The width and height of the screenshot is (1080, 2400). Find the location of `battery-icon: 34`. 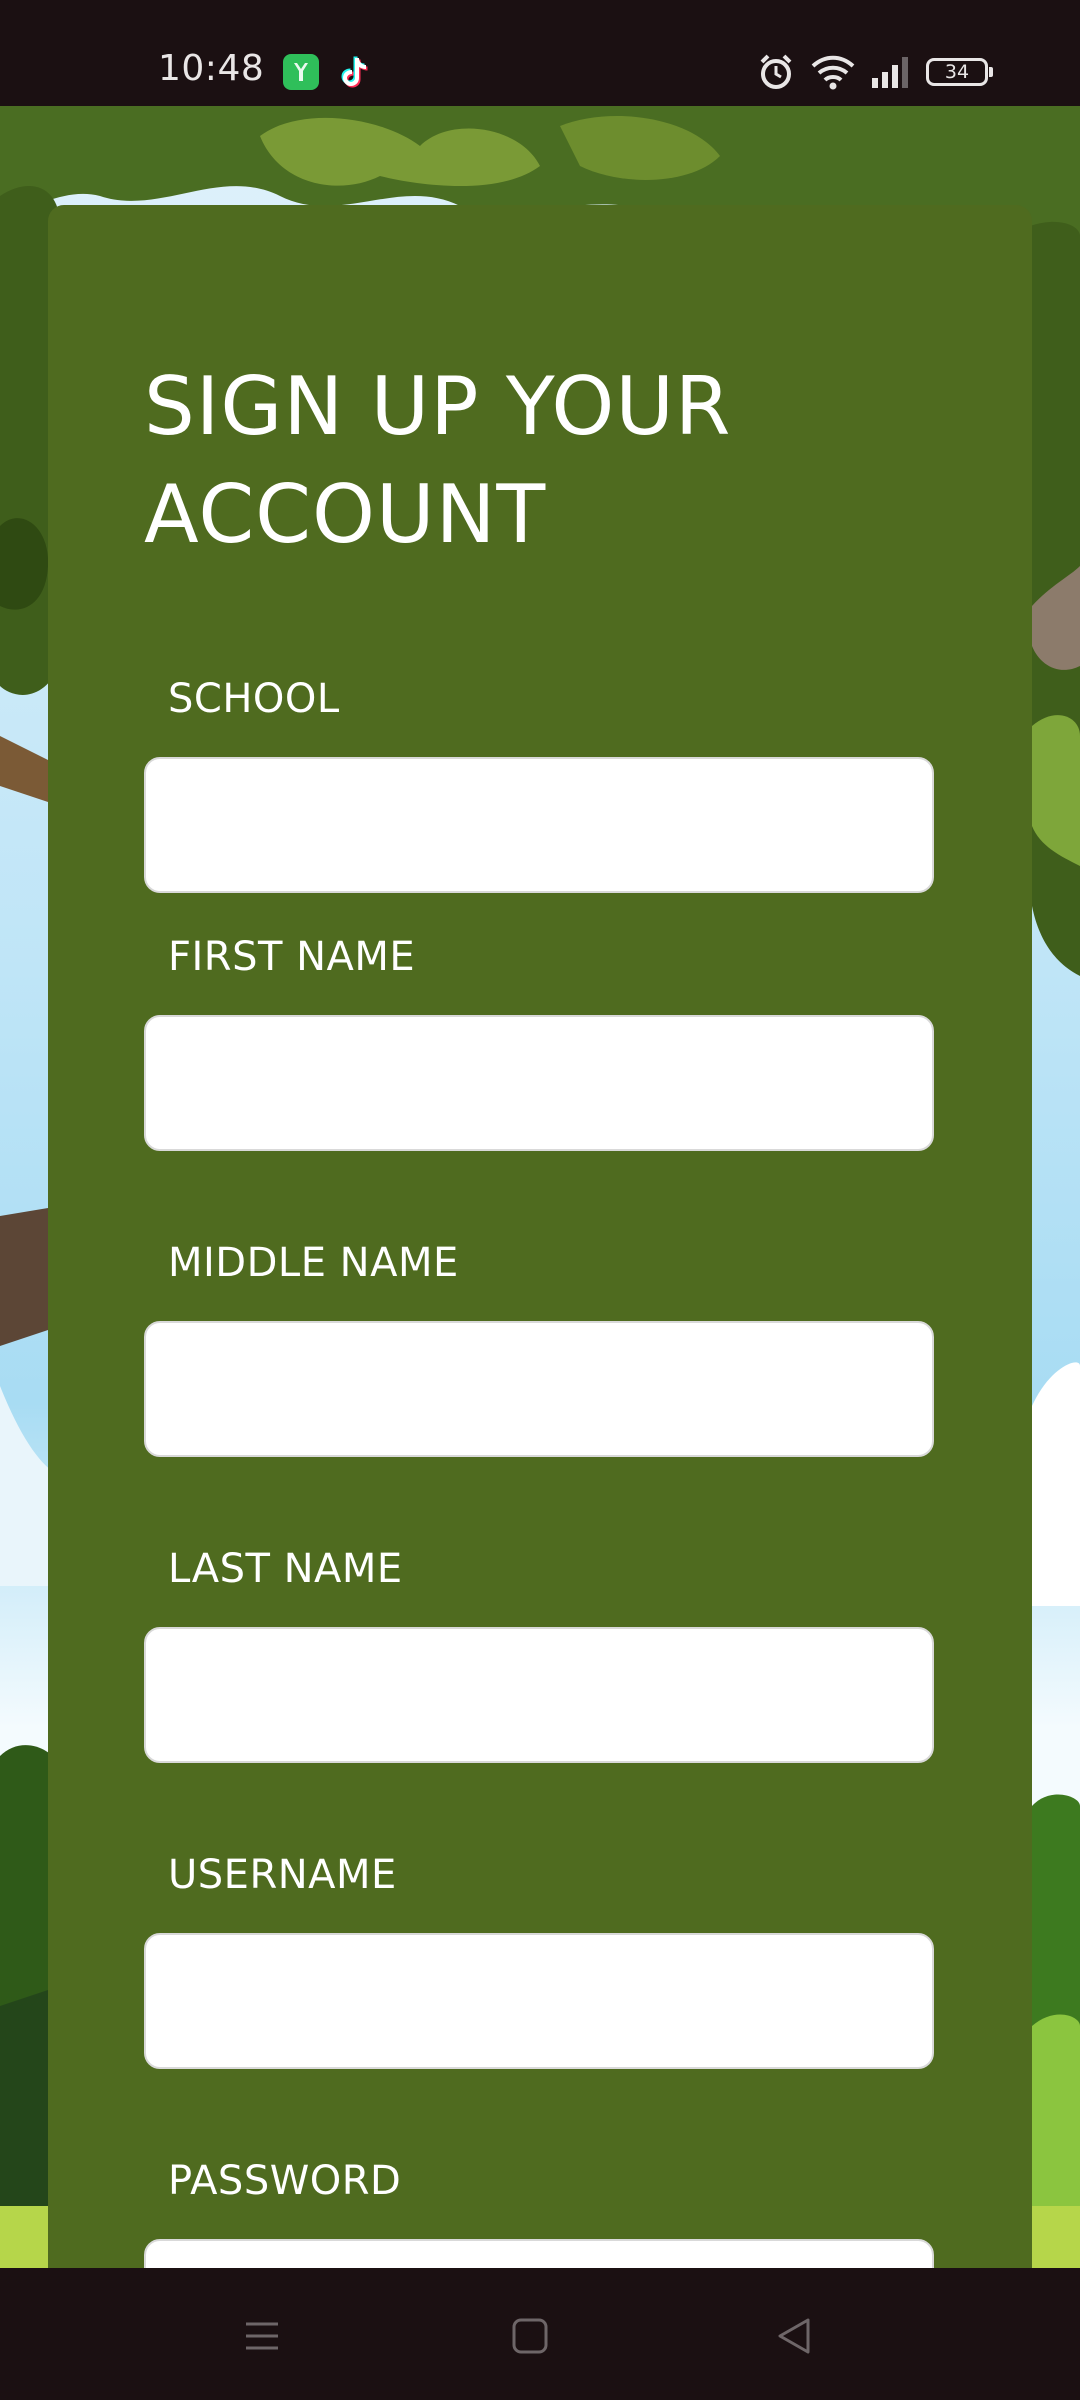

battery-icon: 34 is located at coordinates (959, 72).